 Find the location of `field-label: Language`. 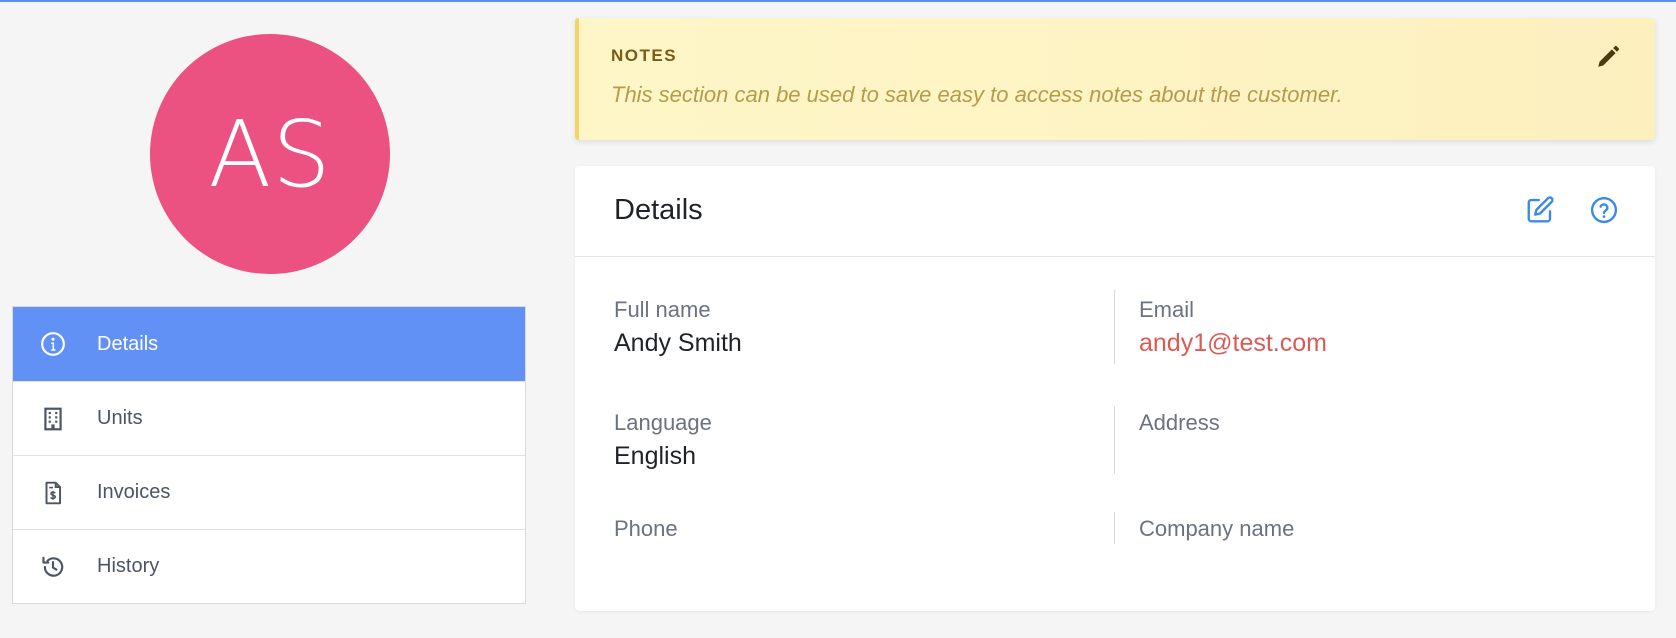

field-label: Language is located at coordinates (663, 422).